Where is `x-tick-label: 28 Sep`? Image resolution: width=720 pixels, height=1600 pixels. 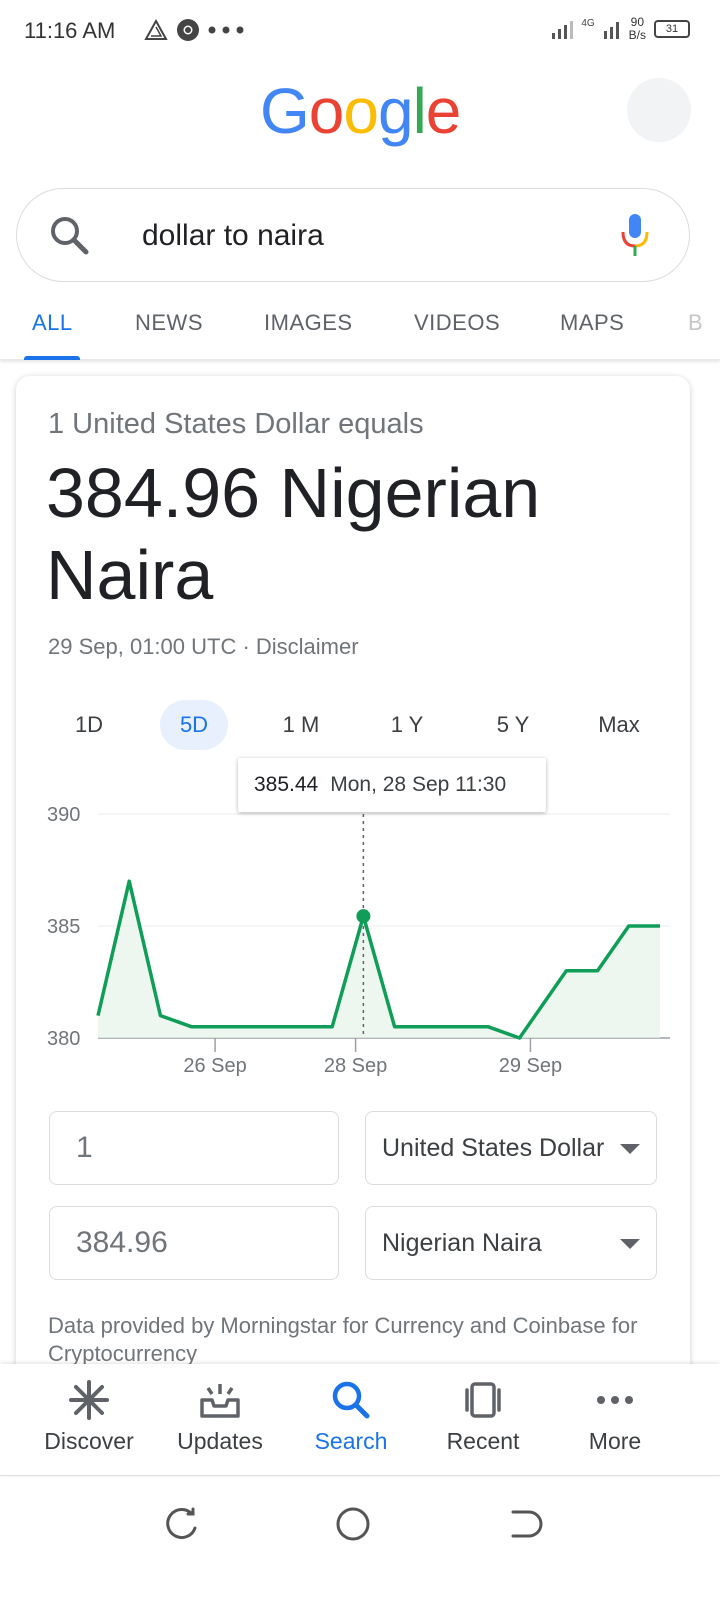
x-tick-label: 28 Sep is located at coordinates (355, 1066).